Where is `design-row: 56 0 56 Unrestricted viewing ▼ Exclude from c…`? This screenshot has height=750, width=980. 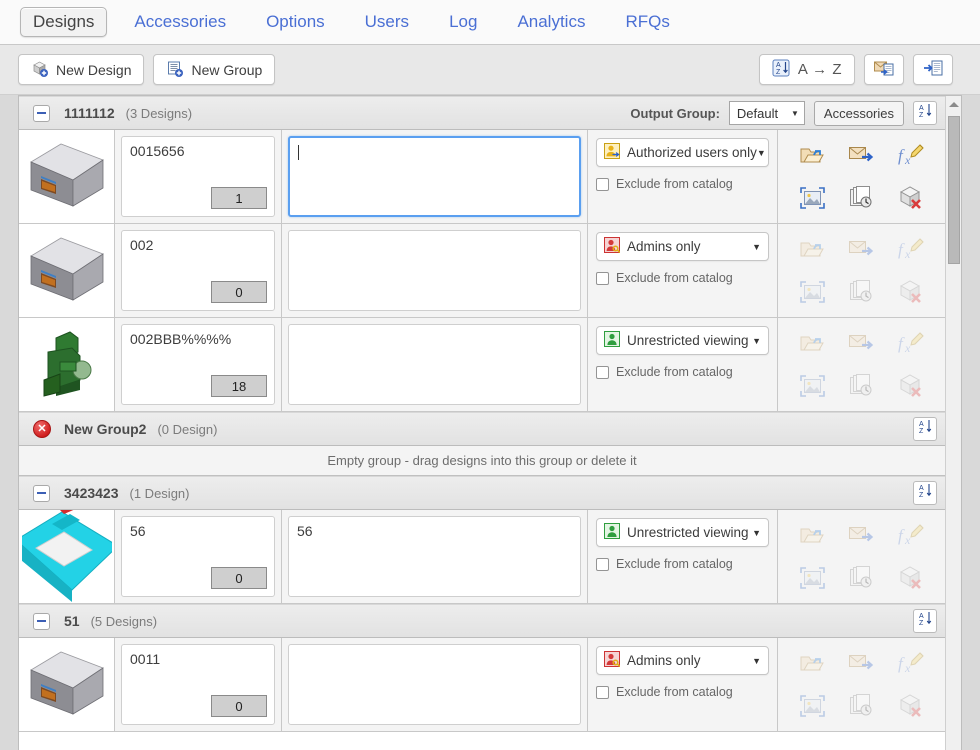
design-row: 56 0 56 Unrestricted viewing ▼ Exclude from c… is located at coordinates (482, 557).